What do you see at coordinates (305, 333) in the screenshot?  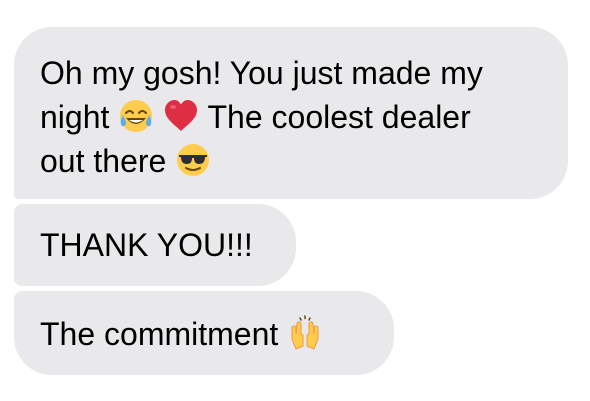 I see `raising-hands-emoji-icon` at bounding box center [305, 333].